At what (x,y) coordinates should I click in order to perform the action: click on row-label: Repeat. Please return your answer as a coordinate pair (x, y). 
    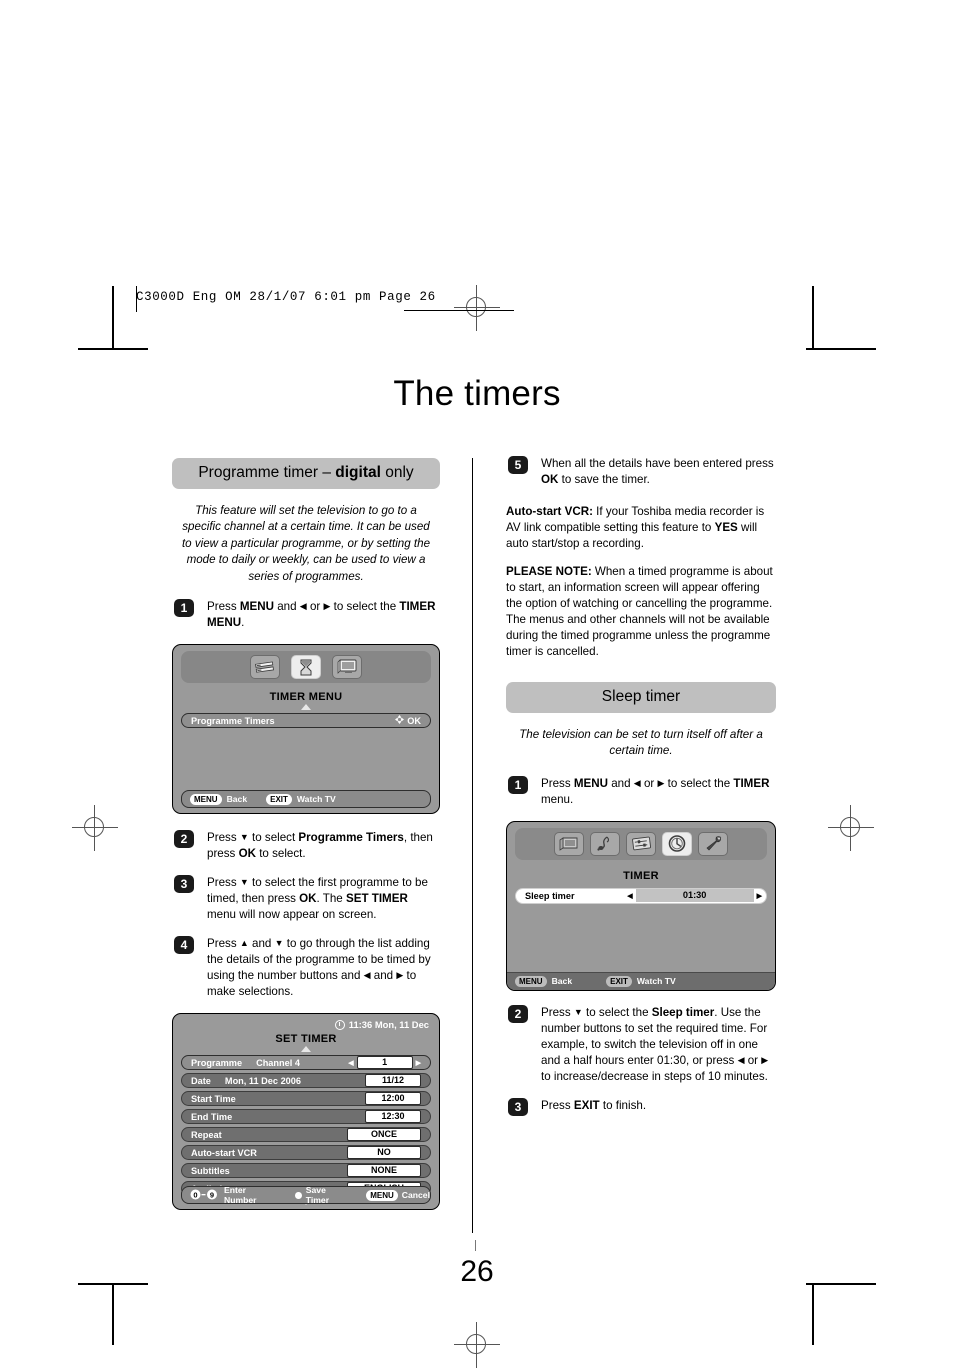
    Looking at the image, I should click on (206, 1134).